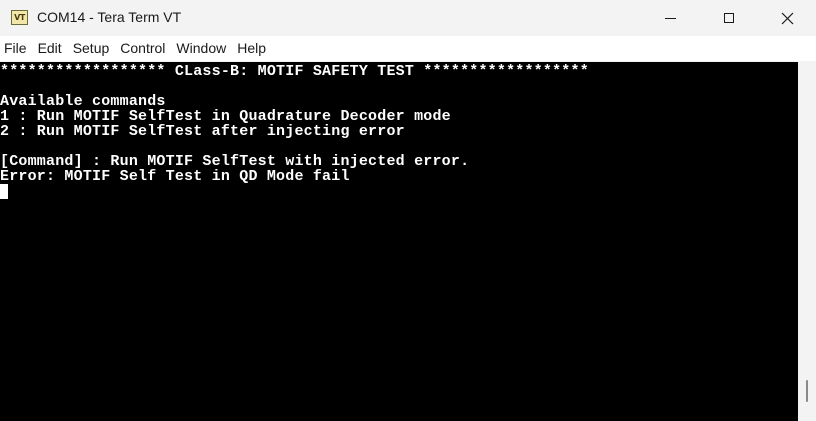 The image size is (816, 421). What do you see at coordinates (175, 176) in the screenshot?
I see `terminal-line-error: Error: MOTIF Self Test in QD Mode fail` at bounding box center [175, 176].